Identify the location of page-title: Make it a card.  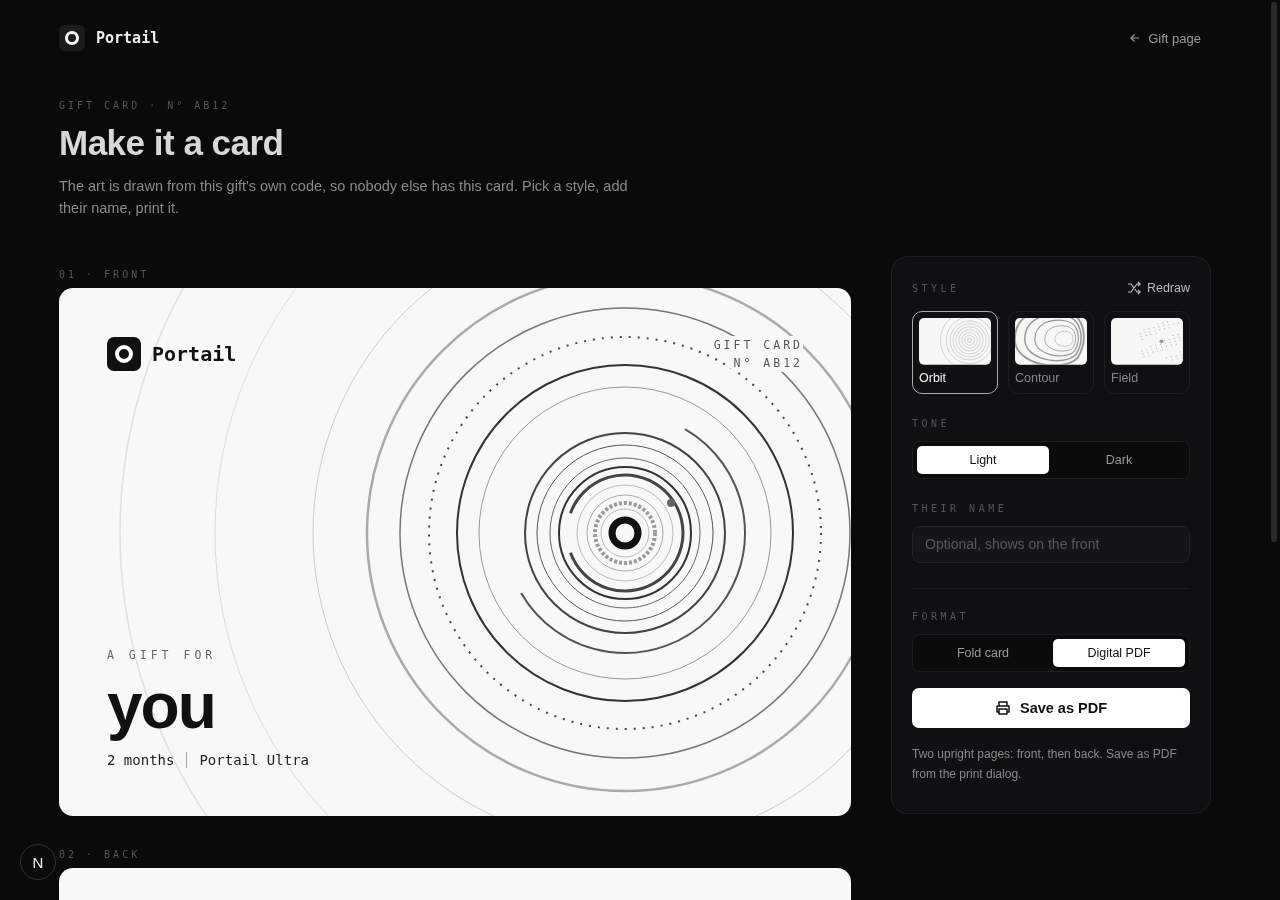
(172, 143).